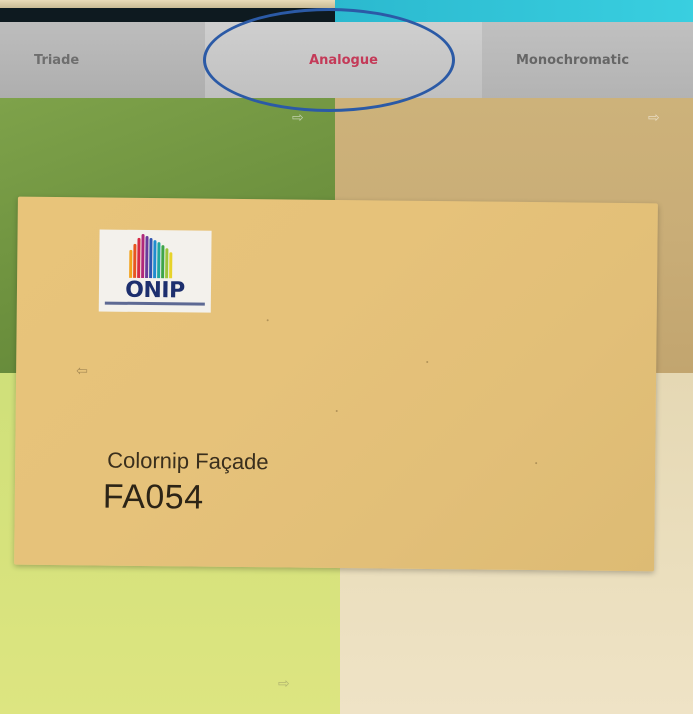 This screenshot has width=693, height=714. I want to click on scheme-tab-bar: Triade Analogue Monochromatic, so click(346, 60).